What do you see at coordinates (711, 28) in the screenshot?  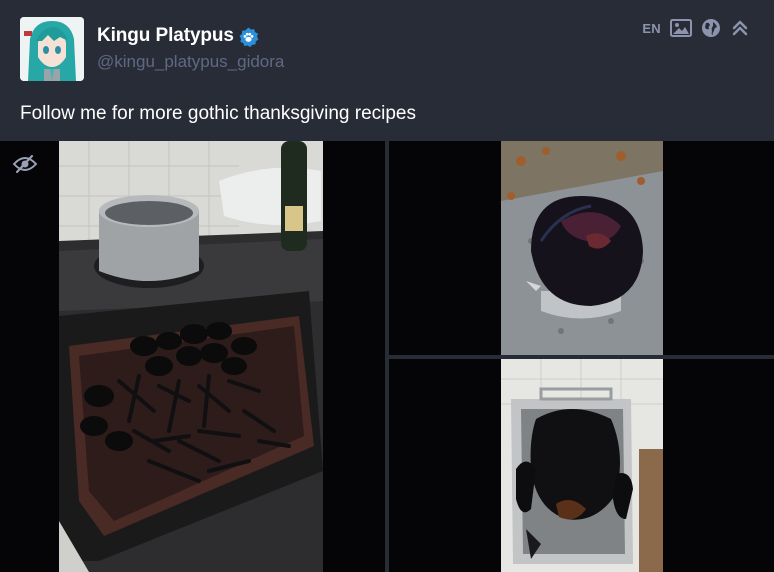 I see `globe-icon` at bounding box center [711, 28].